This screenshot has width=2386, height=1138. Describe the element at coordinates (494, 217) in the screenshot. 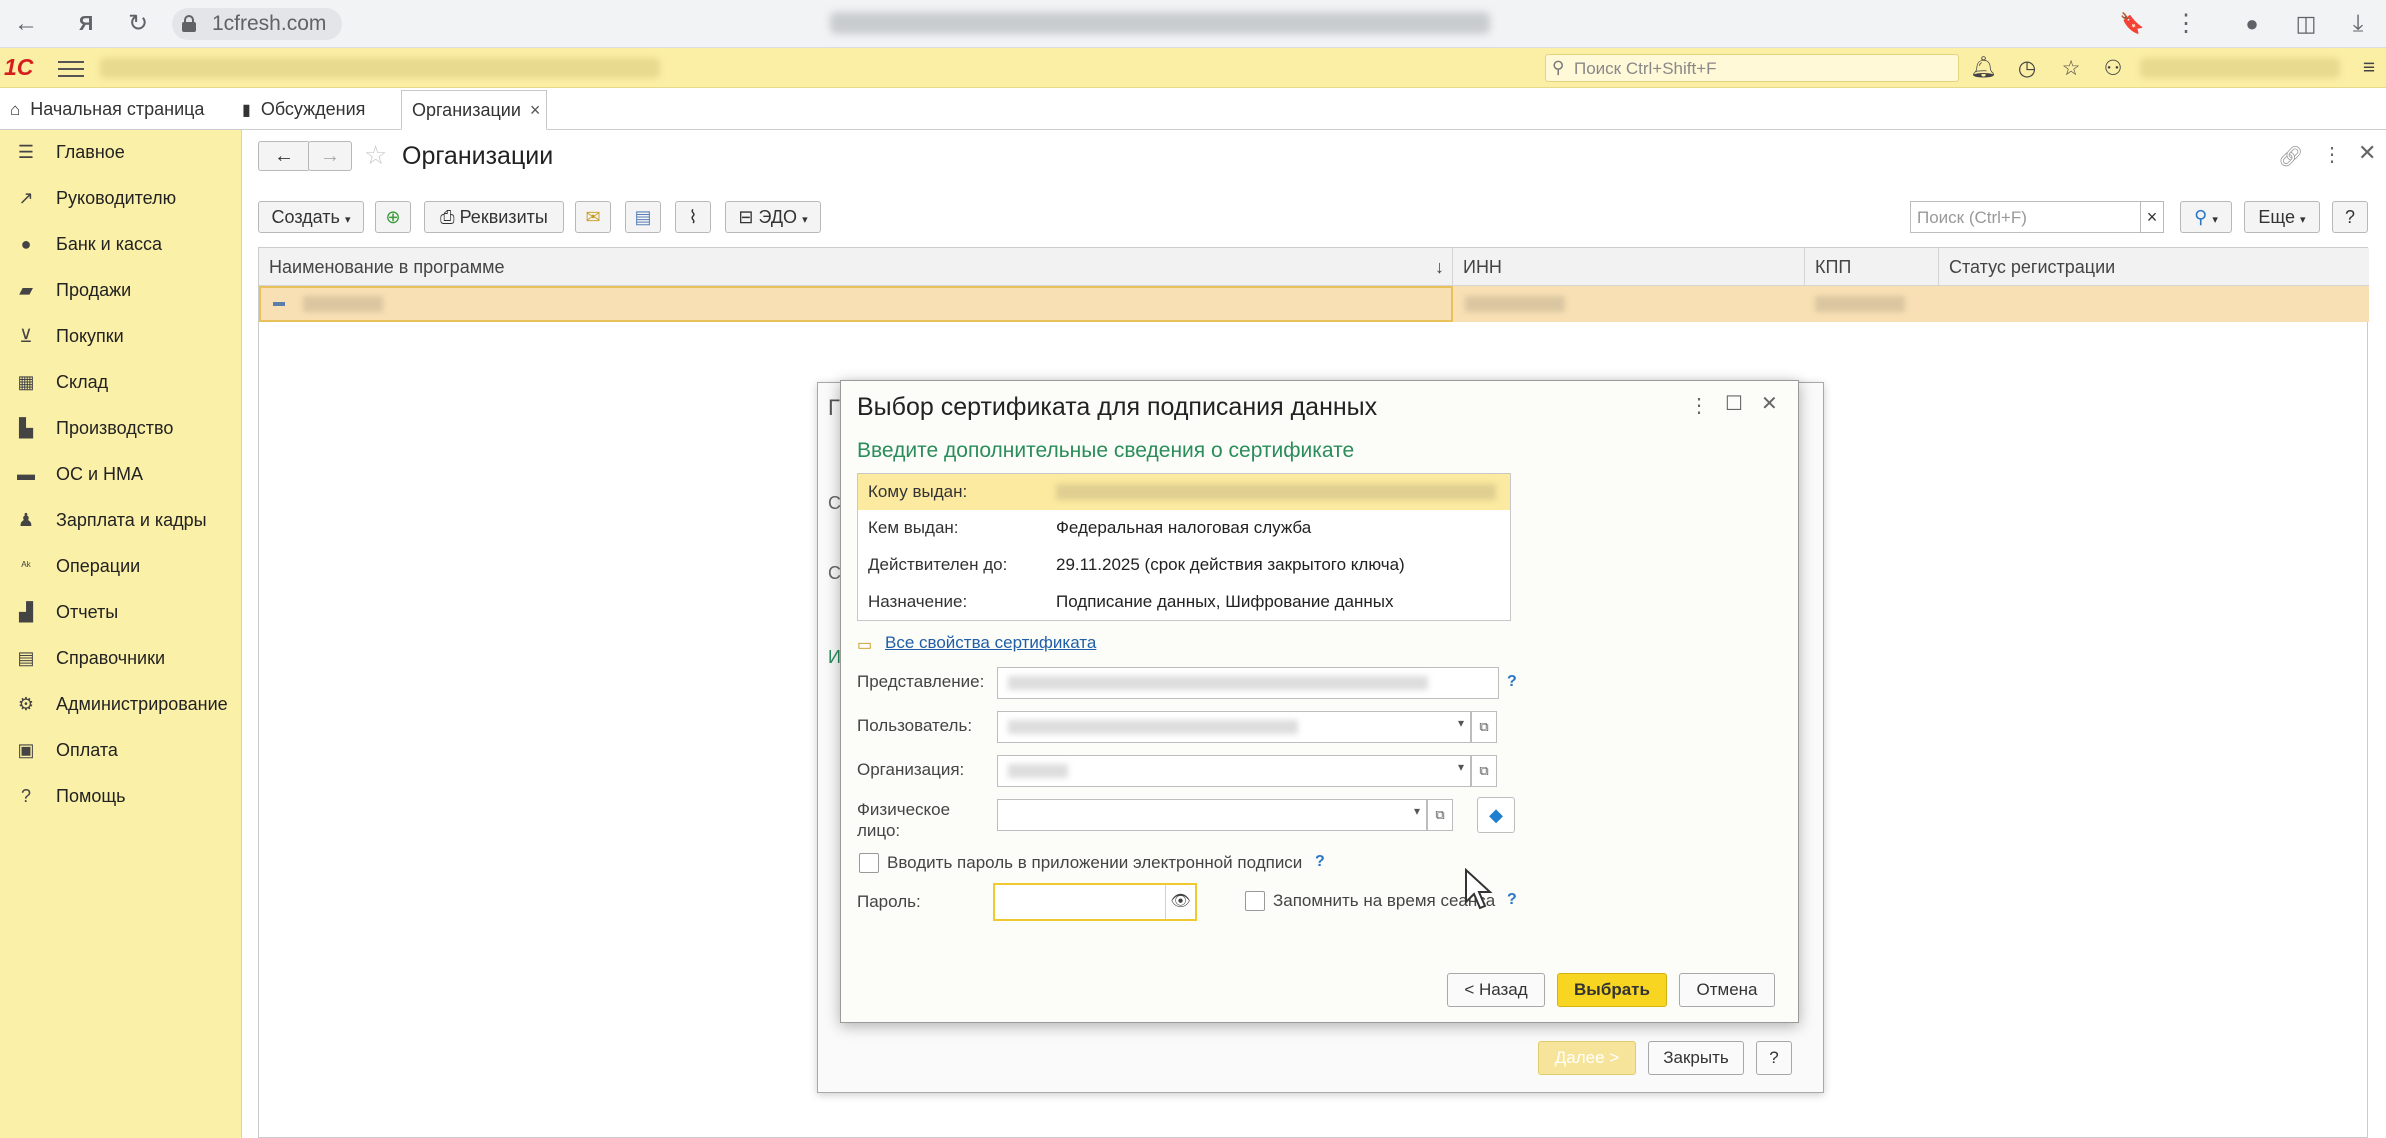

I see `requisites-button: ⎙ Реквизиты` at that location.